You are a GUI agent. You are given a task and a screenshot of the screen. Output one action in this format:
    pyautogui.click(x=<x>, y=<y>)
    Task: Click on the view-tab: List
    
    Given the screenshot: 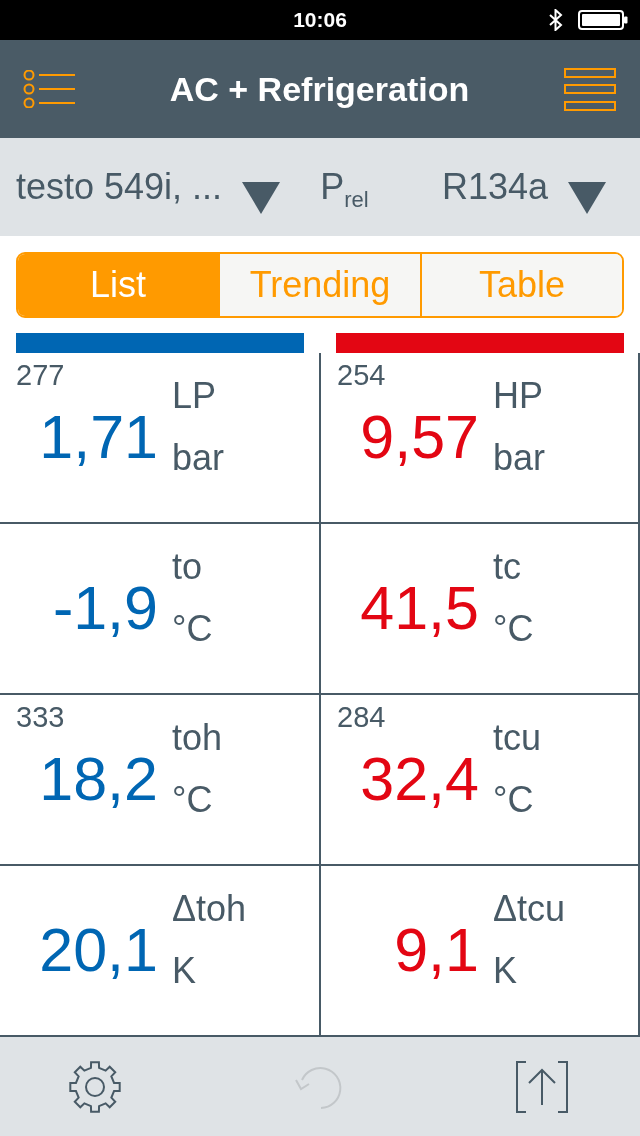 What is the action you would take?
    pyautogui.click(x=118, y=285)
    